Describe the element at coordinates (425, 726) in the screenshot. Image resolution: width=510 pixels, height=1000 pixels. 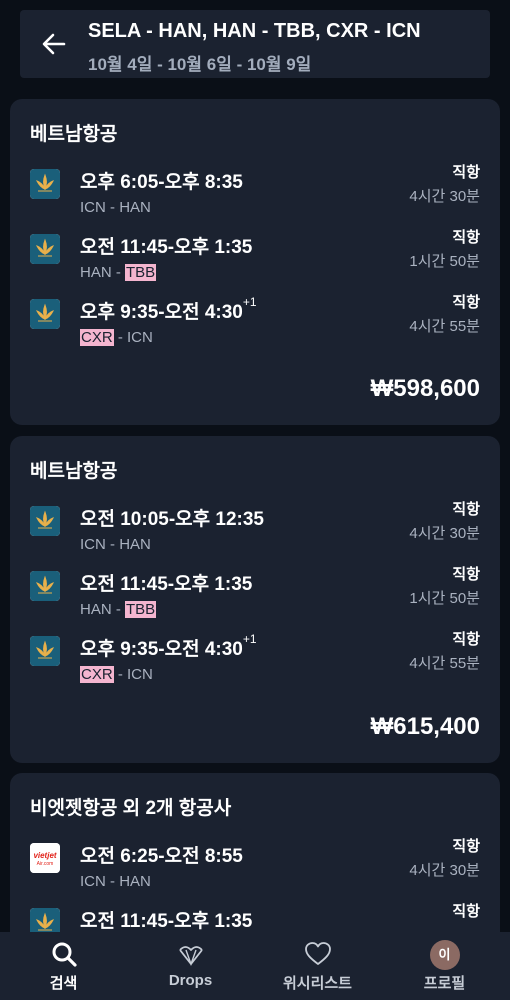
I see `price-label: ₩615,400` at that location.